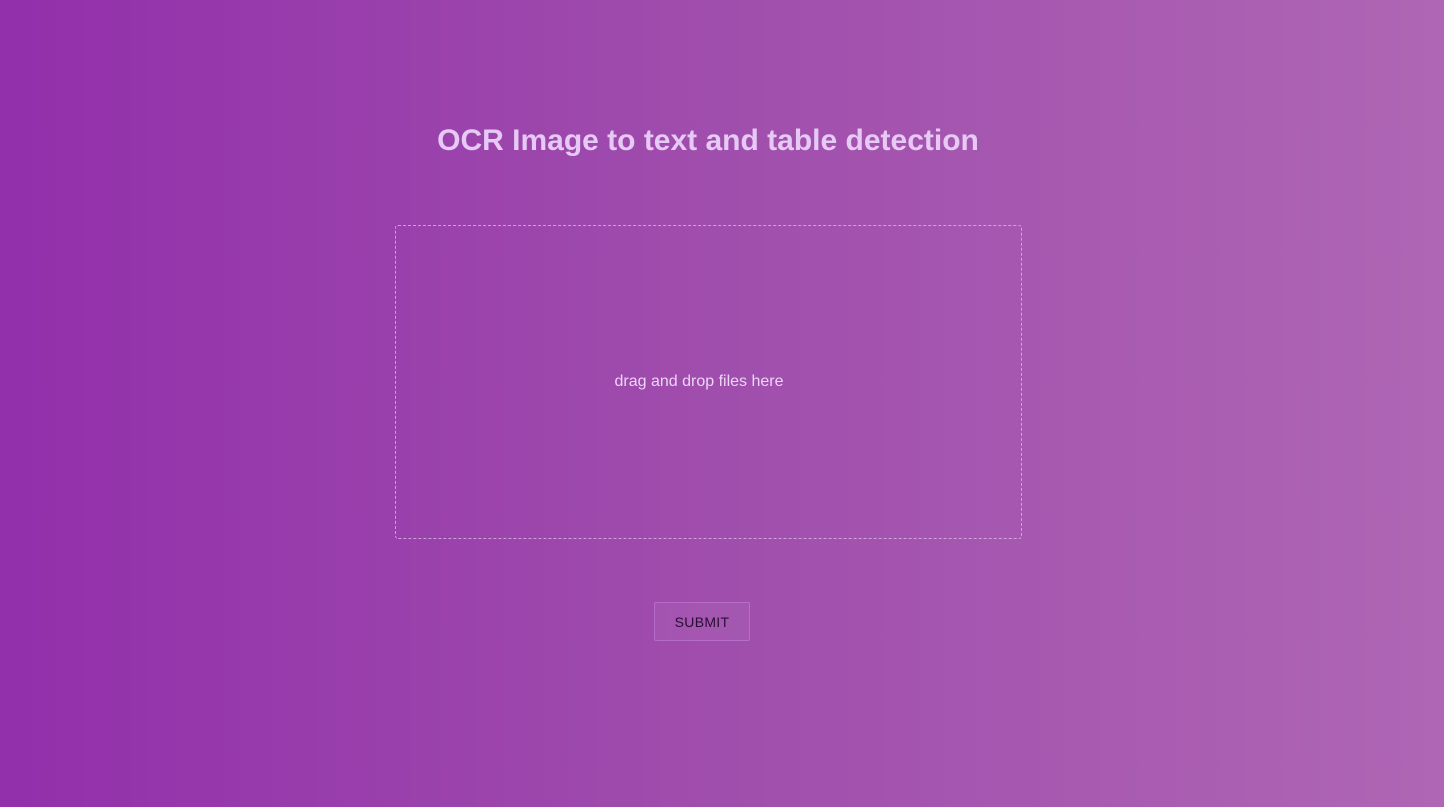 The image size is (1444, 807). What do you see at coordinates (708, 140) in the screenshot?
I see `page-title: OCR Image to text and table detection` at bounding box center [708, 140].